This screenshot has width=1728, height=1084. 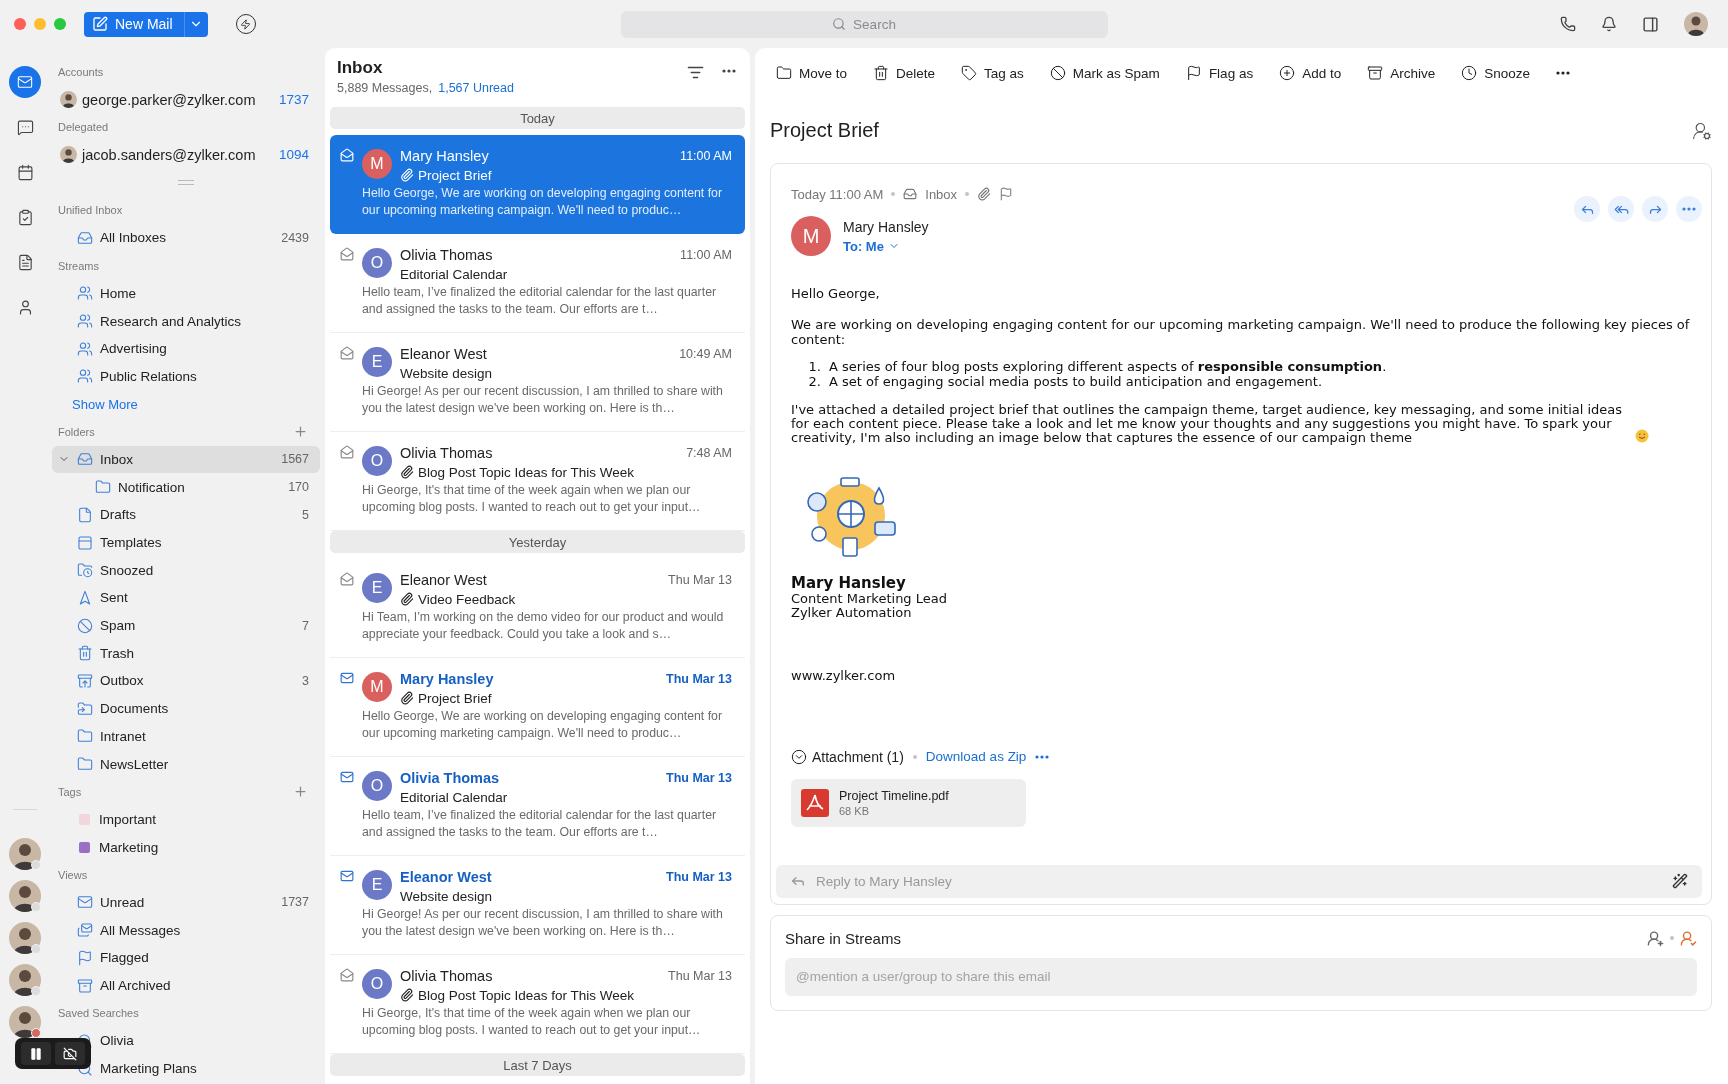 What do you see at coordinates (1621, 209) in the screenshot?
I see `reply-all-button` at bounding box center [1621, 209].